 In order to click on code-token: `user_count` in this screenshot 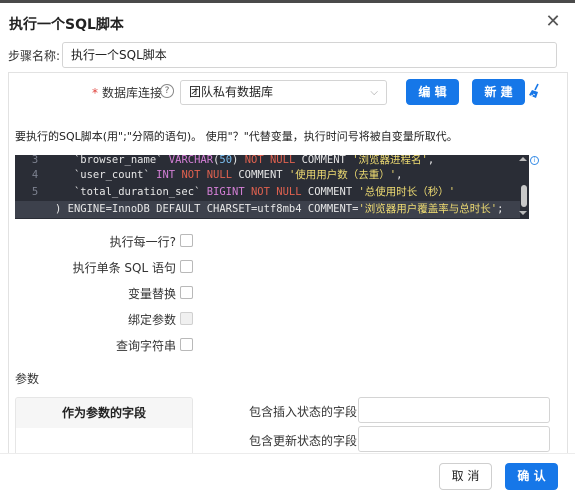, I will do `click(106, 175)`.